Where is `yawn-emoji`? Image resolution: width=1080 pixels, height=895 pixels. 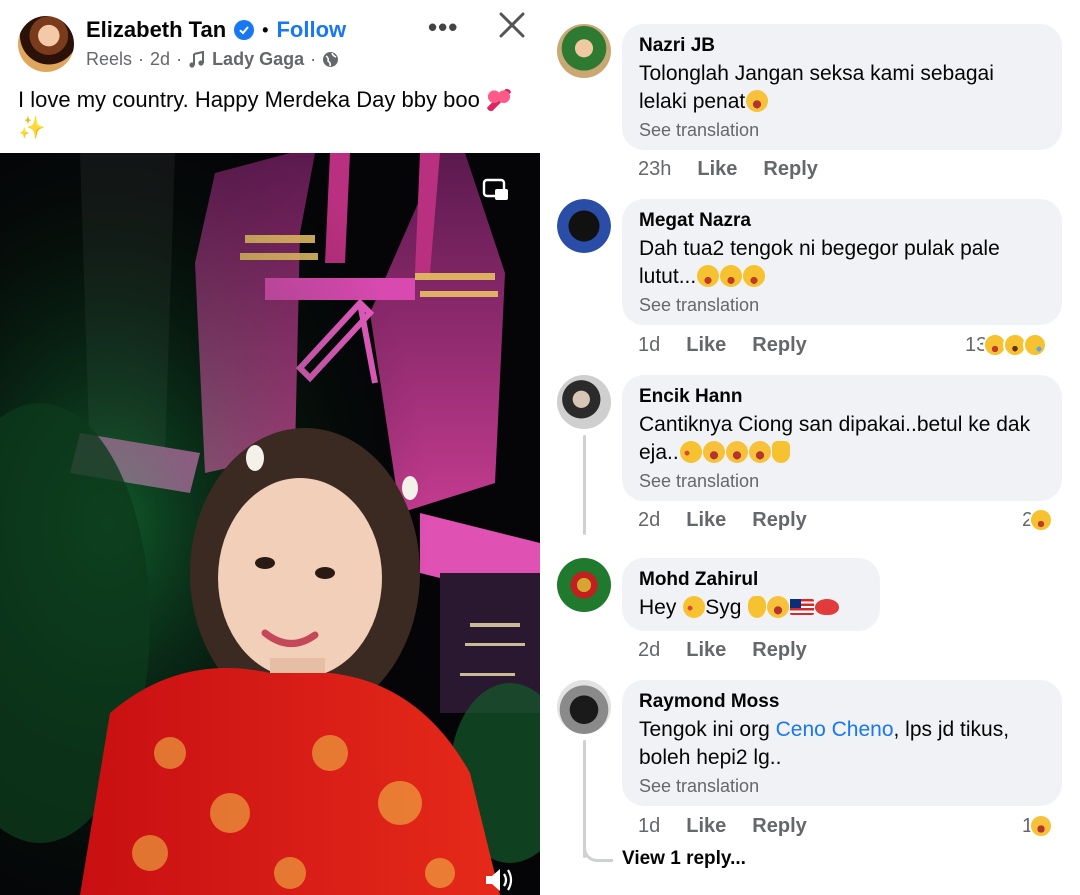
yawn-emoji is located at coordinates (690, 452).